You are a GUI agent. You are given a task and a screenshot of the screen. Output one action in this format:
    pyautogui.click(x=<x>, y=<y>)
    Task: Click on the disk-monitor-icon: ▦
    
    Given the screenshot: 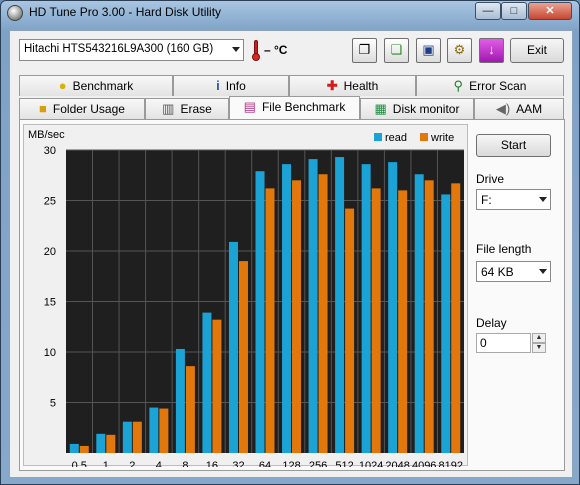 What is the action you would take?
    pyautogui.click(x=380, y=108)
    